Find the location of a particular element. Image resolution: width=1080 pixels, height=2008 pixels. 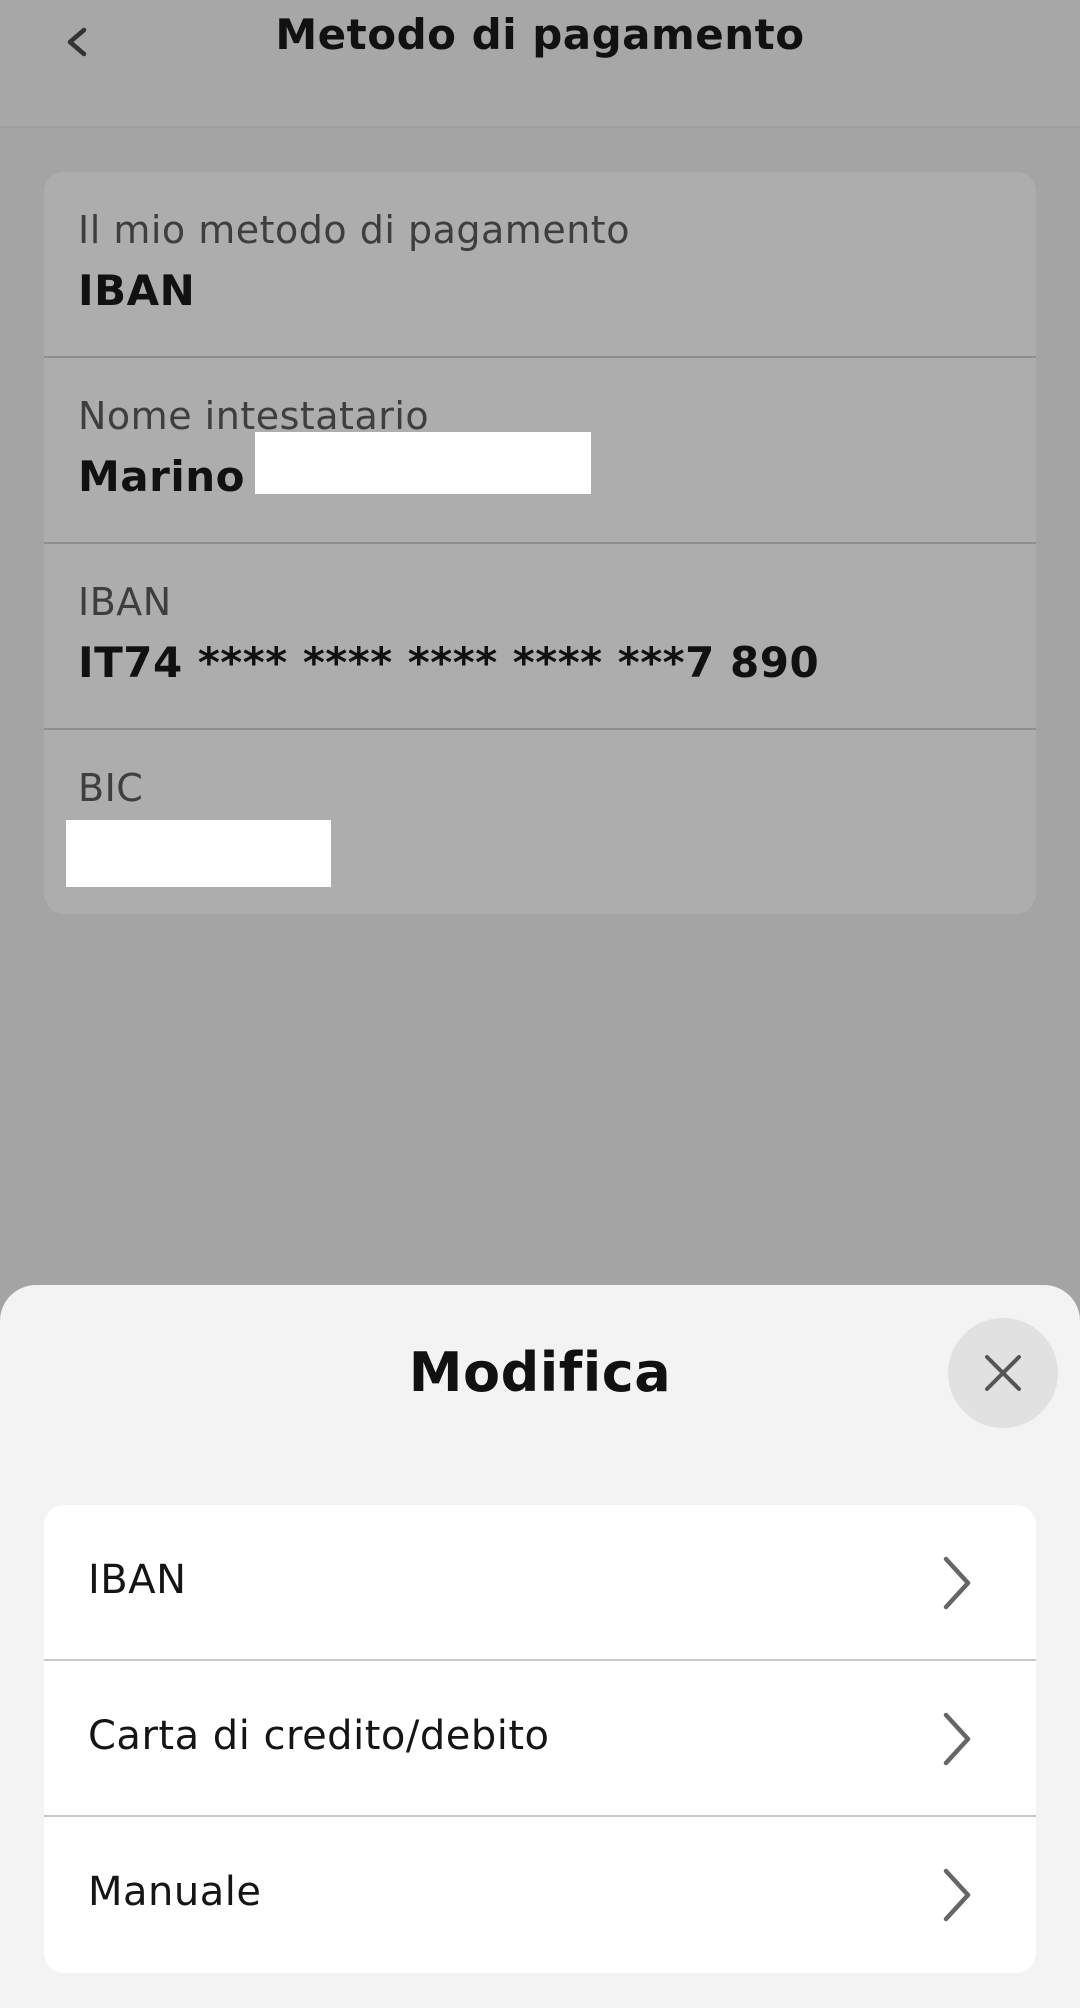

redacted-bic is located at coordinates (198, 853).